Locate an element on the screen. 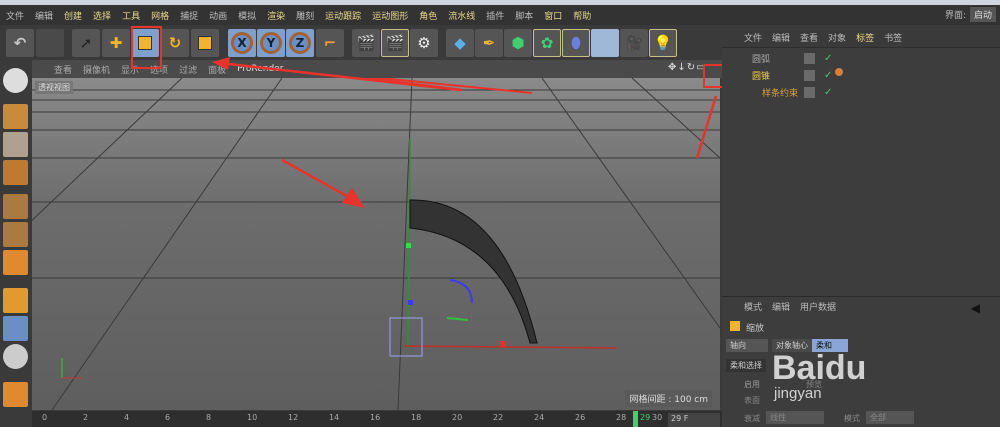 Image resolution: width=1000 pixels, height=427 pixels. light-icon: 💡 is located at coordinates (663, 43).